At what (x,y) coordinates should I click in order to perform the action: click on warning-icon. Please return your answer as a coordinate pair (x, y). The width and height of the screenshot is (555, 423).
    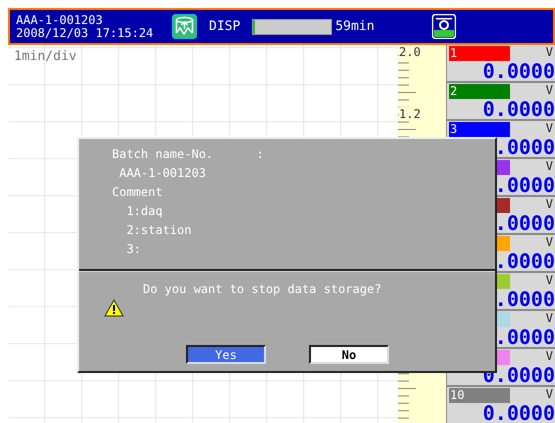
    Looking at the image, I should click on (114, 308).